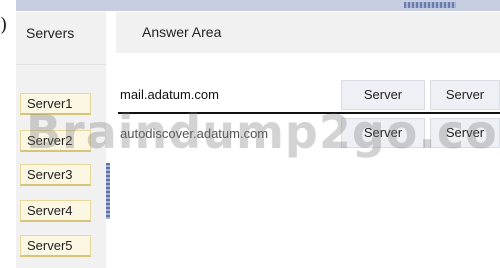 The image size is (500, 268). What do you see at coordinates (169, 94) in the screenshot?
I see `host-label-row-1: mail.adatum.com` at bounding box center [169, 94].